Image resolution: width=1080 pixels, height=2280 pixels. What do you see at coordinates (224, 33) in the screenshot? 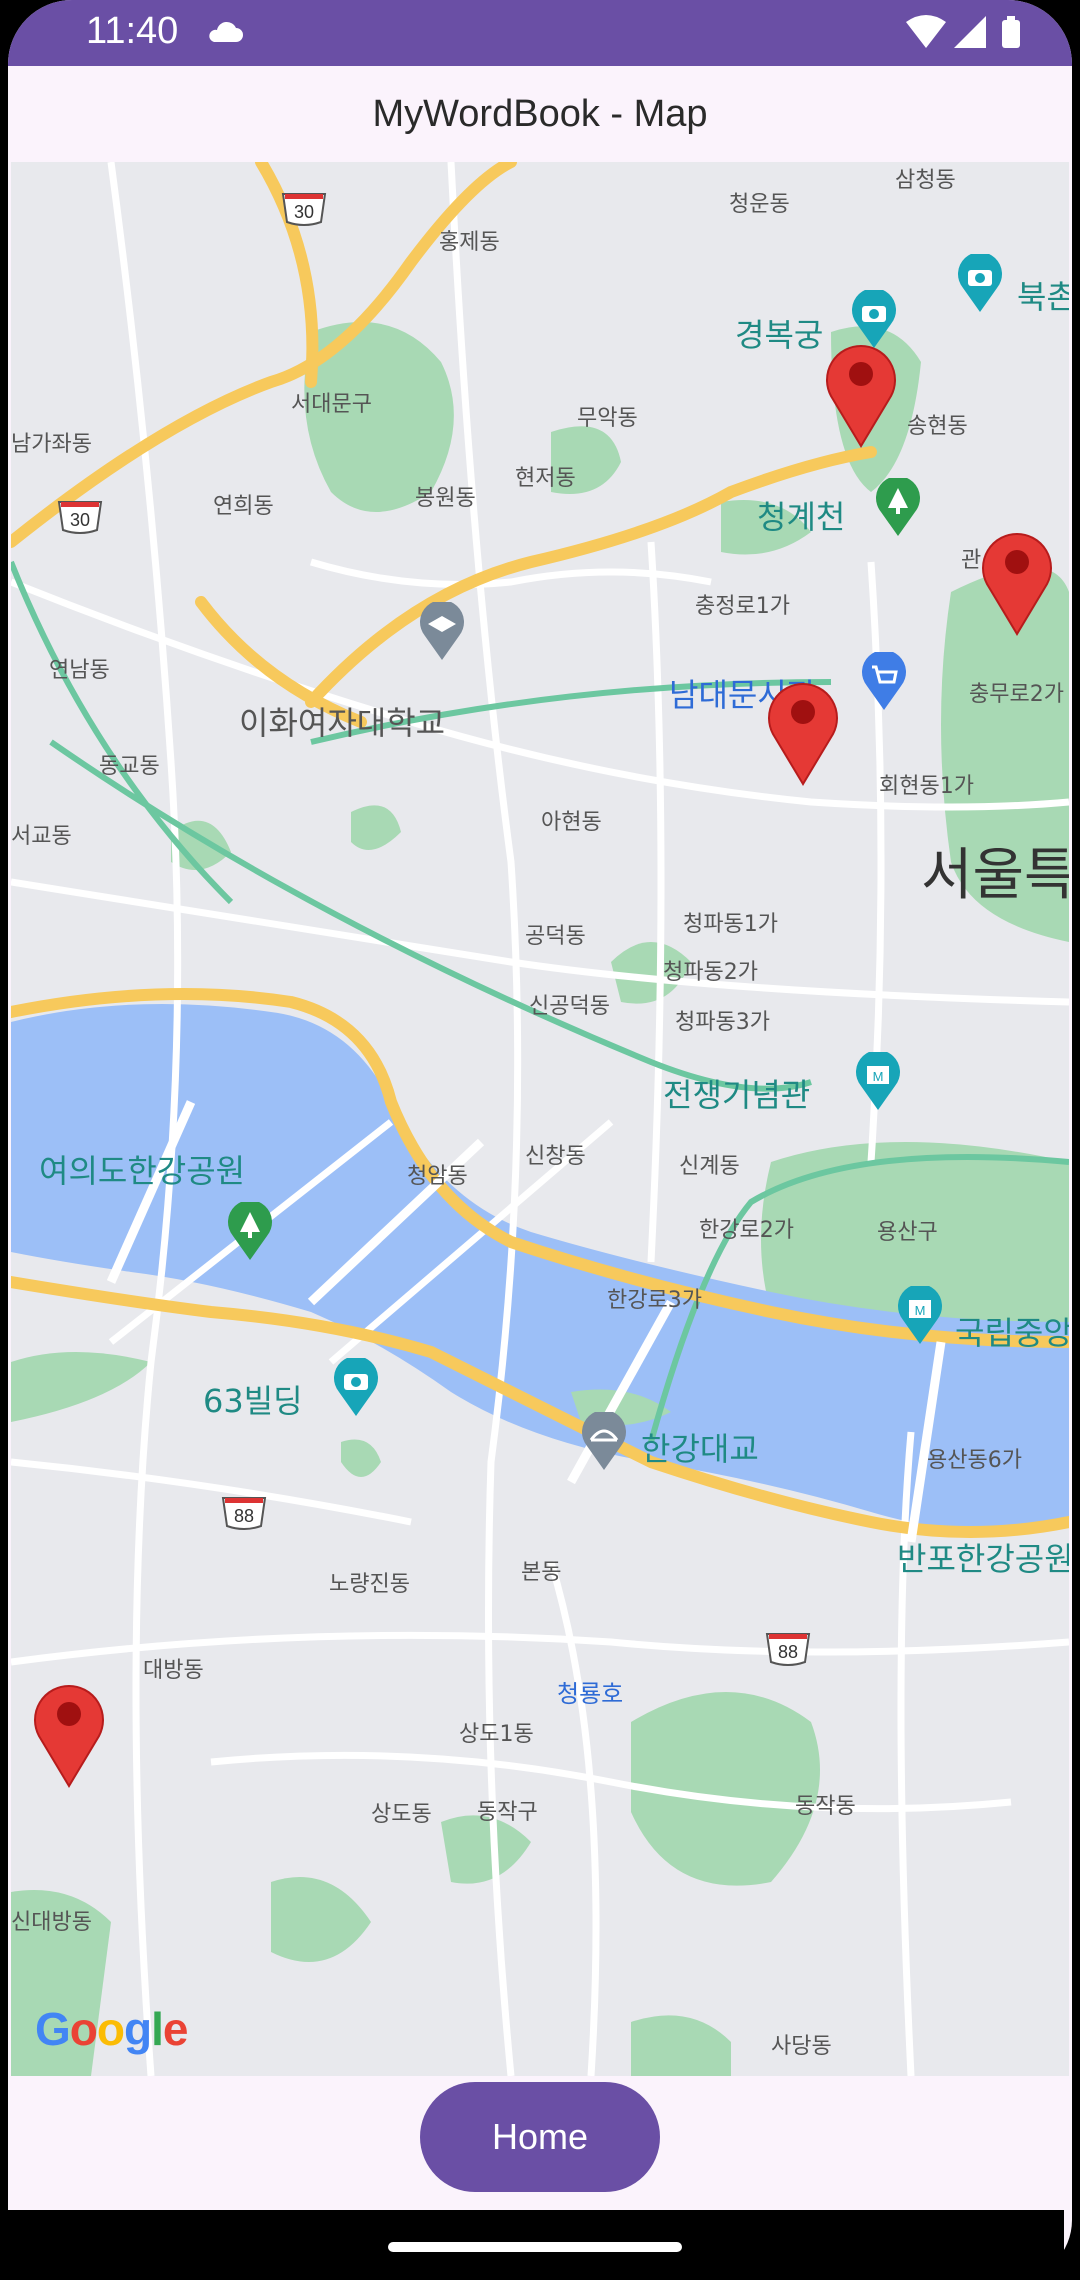
I see `cloud-icon` at bounding box center [224, 33].